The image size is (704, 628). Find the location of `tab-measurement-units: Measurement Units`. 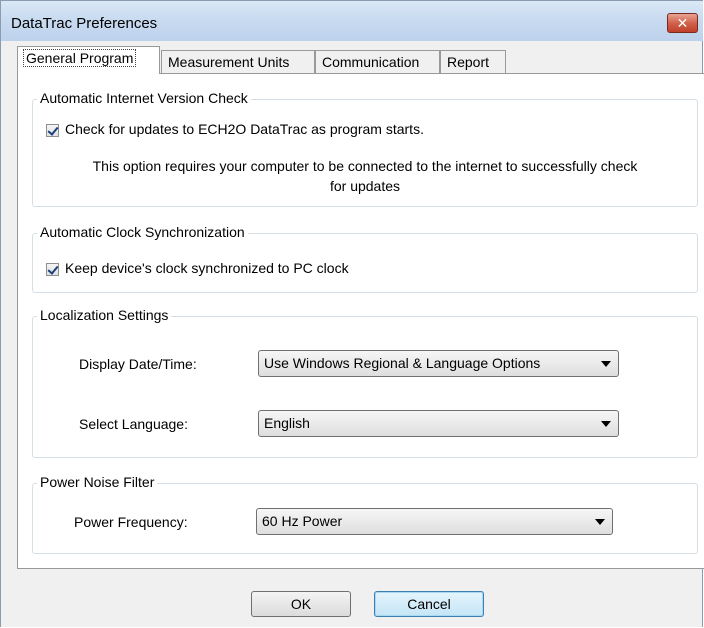

tab-measurement-units: Measurement Units is located at coordinates (238, 62).